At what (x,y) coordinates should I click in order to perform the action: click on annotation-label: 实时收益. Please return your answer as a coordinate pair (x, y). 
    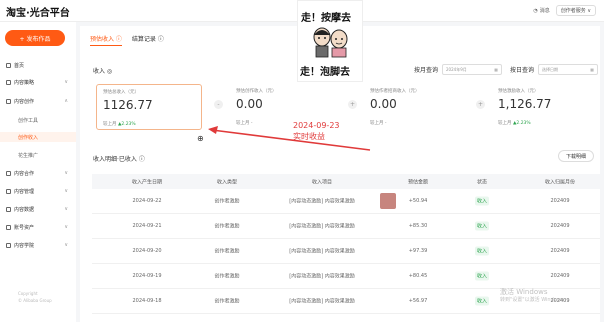
    Looking at the image, I should click on (309, 136).